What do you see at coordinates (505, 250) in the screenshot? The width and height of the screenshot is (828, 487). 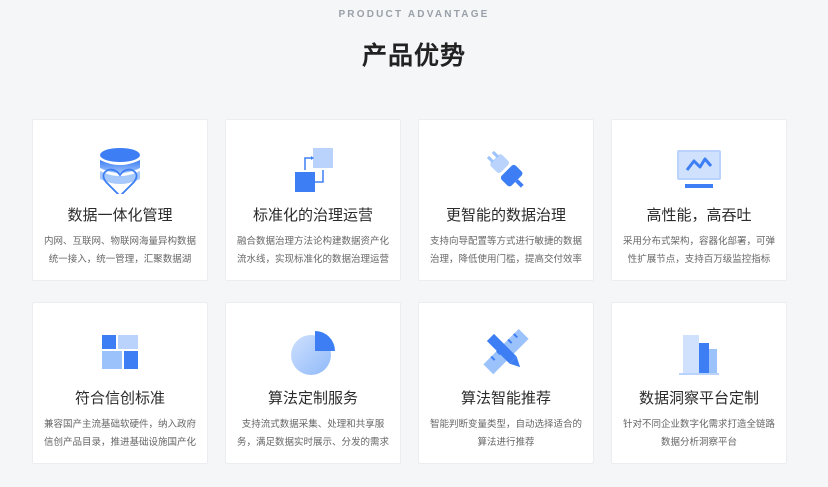 I see `card-description: 支持向导配置等方式进行敏捷的数据治理，降低使用门槛，提高交付效率` at bounding box center [505, 250].